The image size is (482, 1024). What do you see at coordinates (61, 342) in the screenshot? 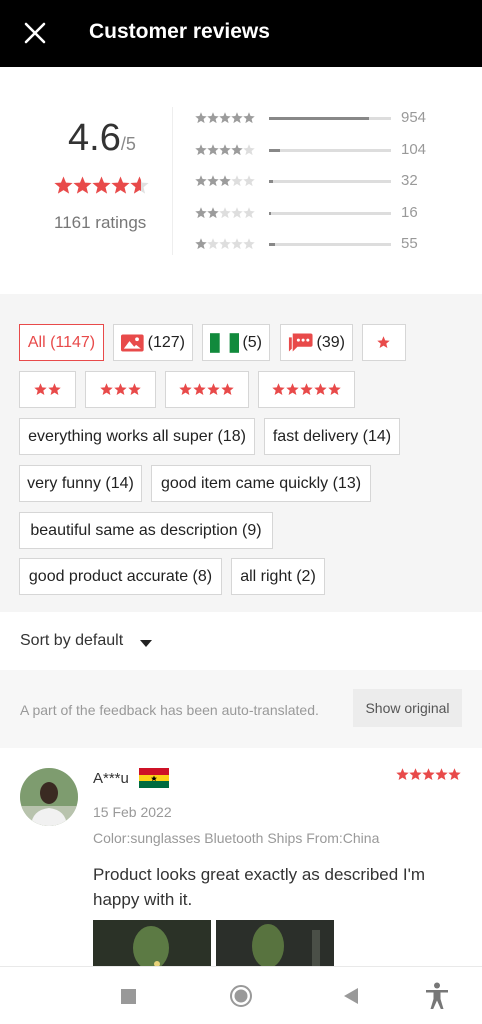
I see `filter-all: All (1147)` at bounding box center [61, 342].